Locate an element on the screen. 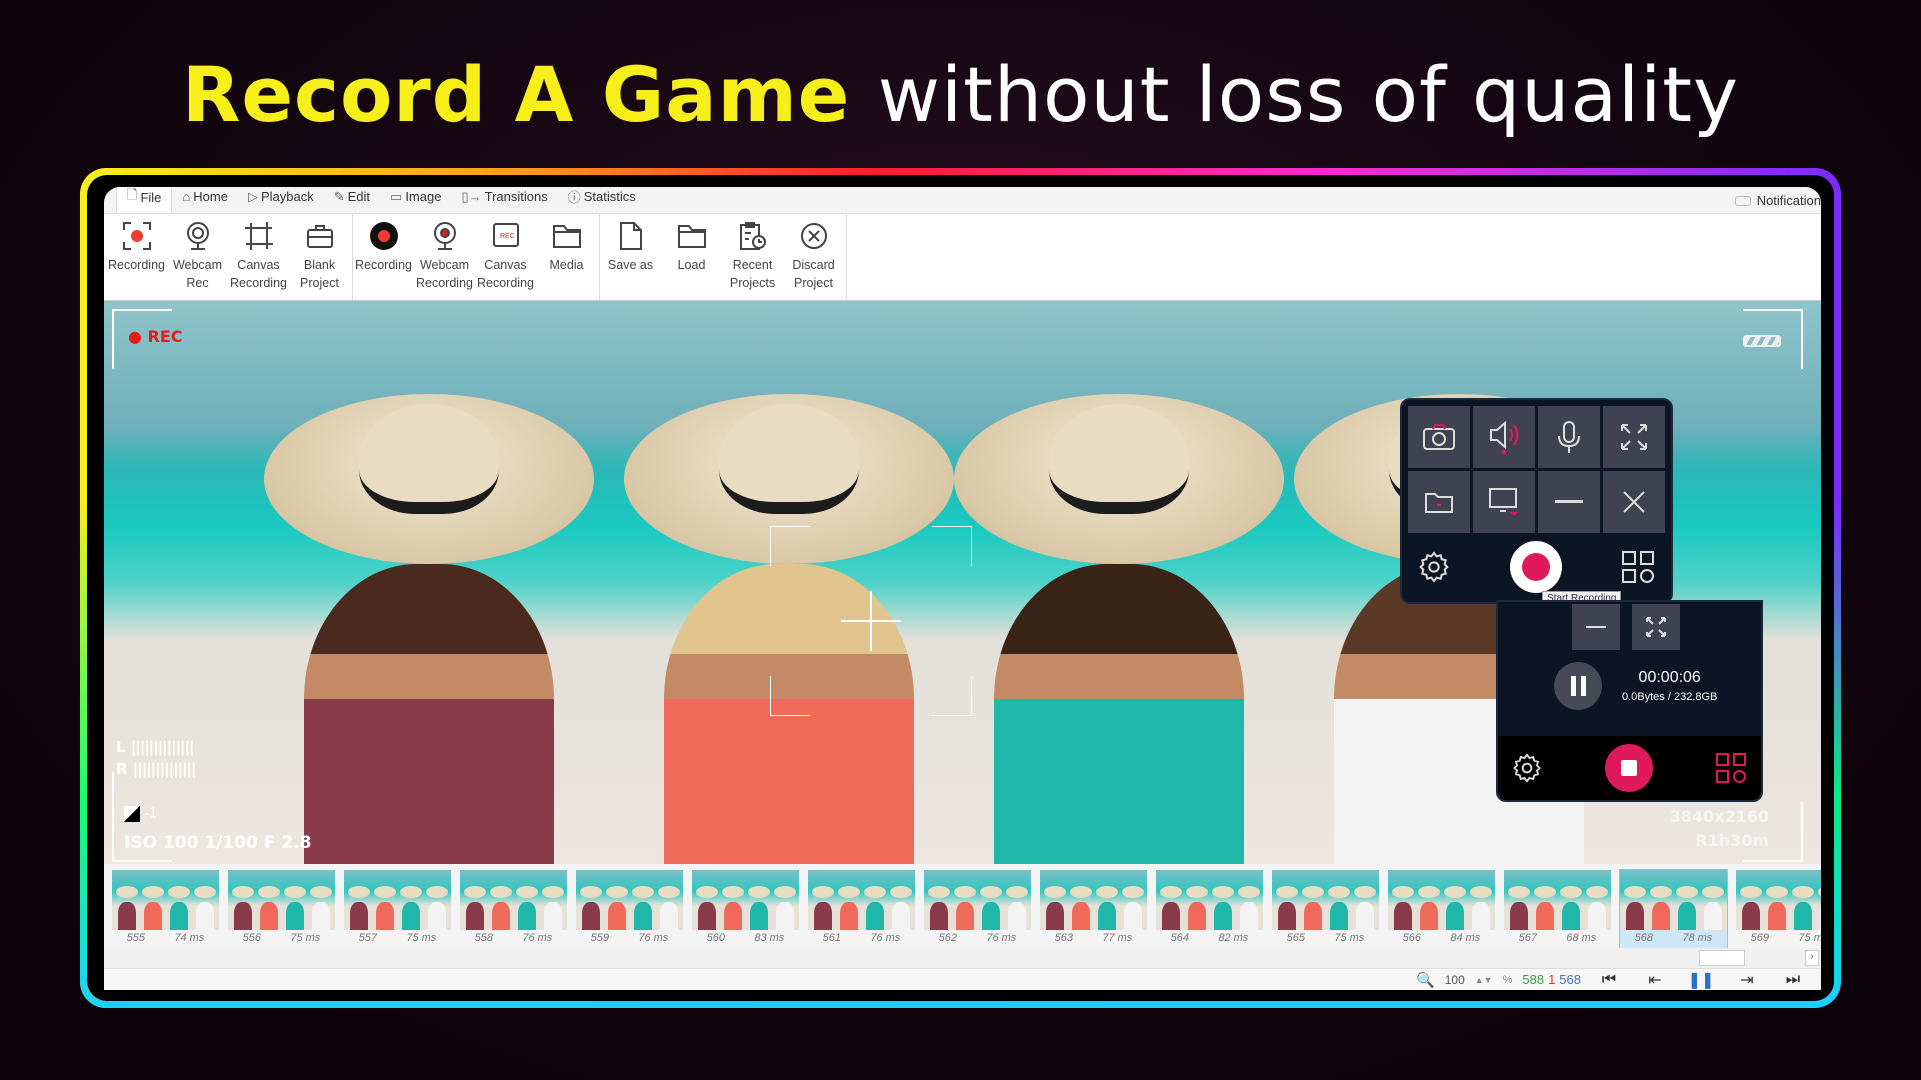 Image resolution: width=1921 pixels, height=1080 pixels. webcam-rec-button: Webcam Rec is located at coordinates (197, 257).